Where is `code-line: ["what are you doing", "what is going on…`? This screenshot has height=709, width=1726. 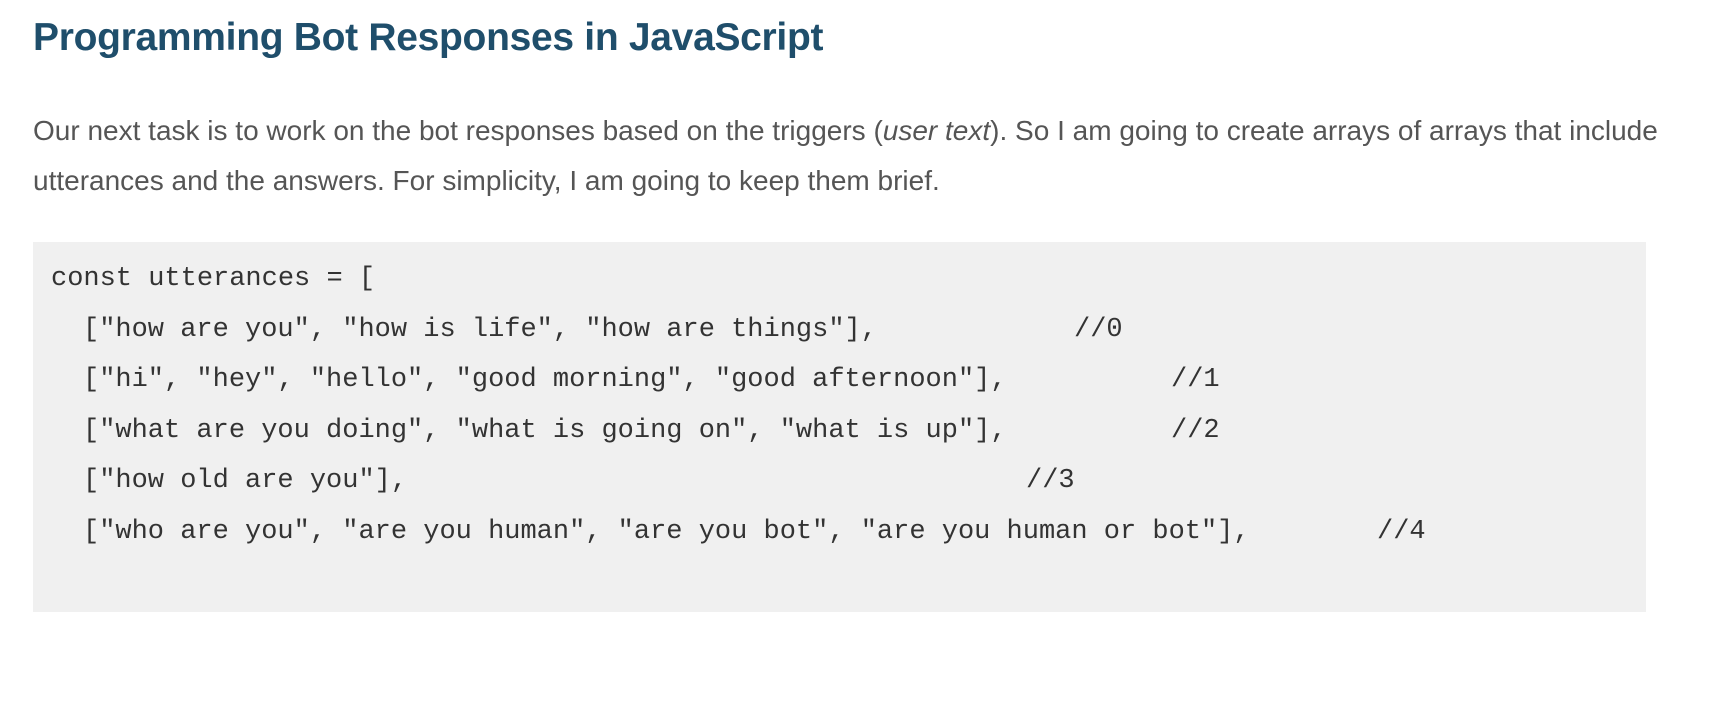 code-line: ["what are you doing", "what is going on… is located at coordinates (848, 431).